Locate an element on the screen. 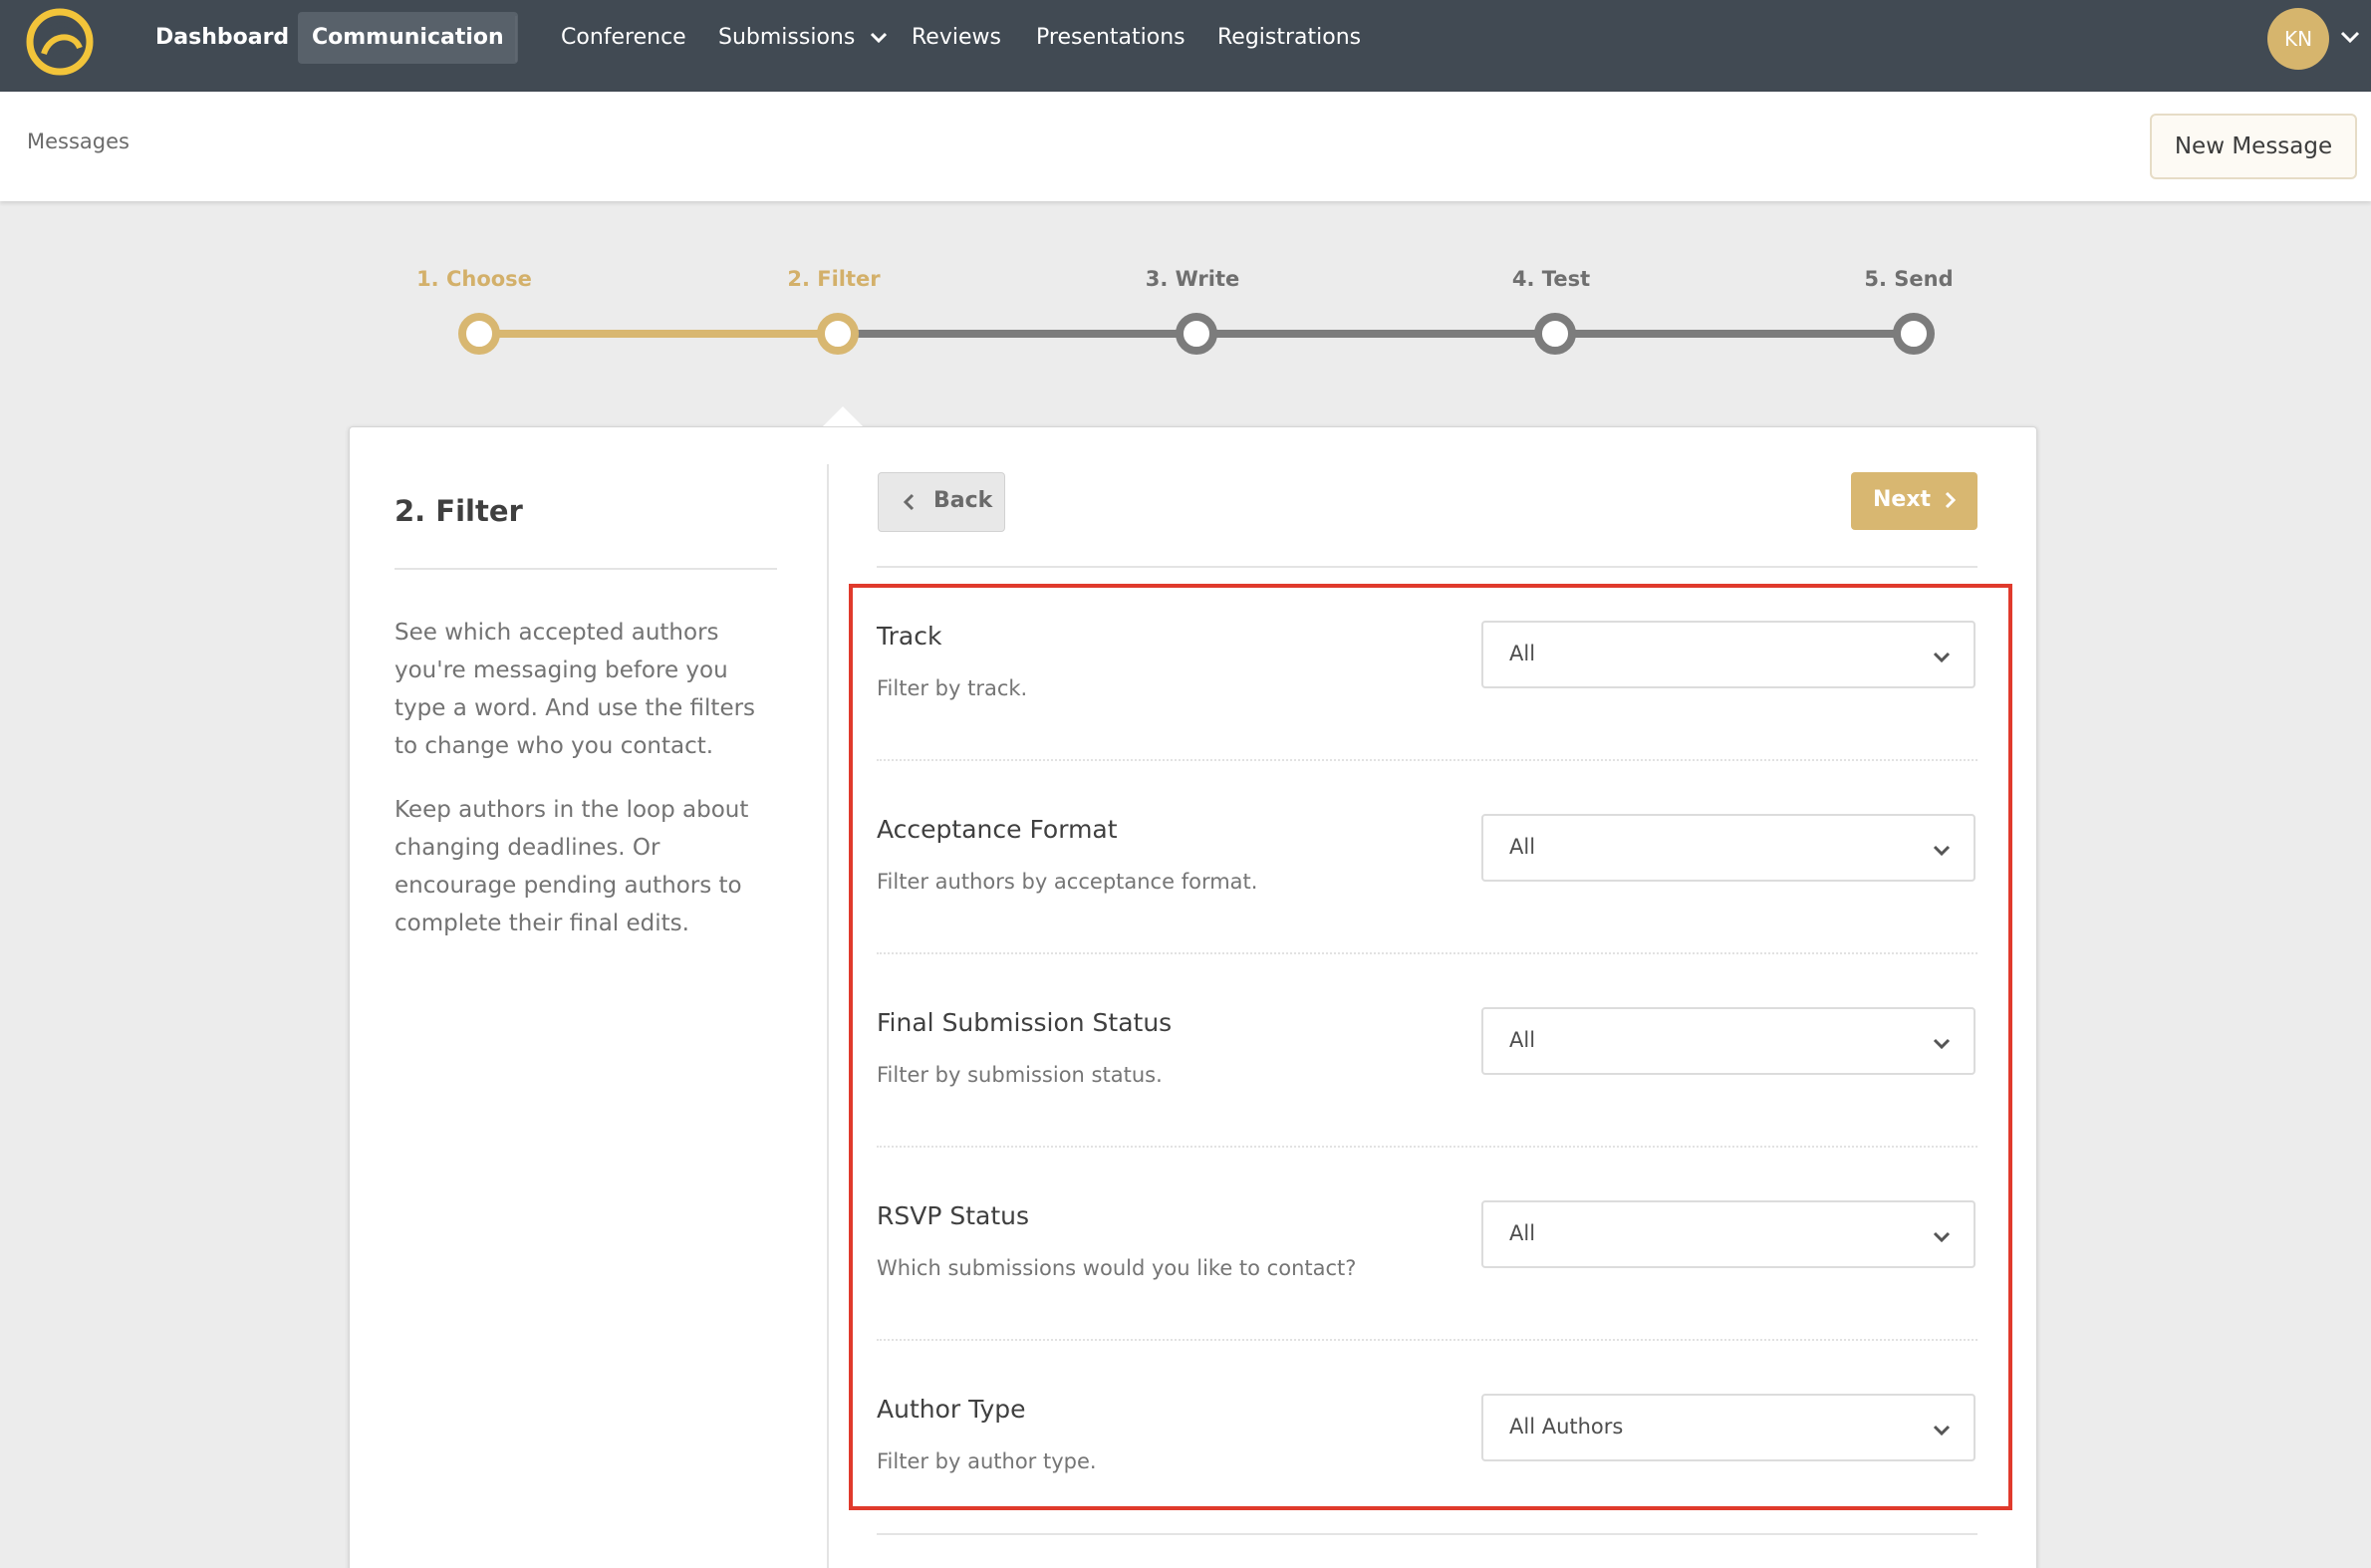 Image resolution: width=2371 pixels, height=1568 pixels. nav-conference: Conference is located at coordinates (623, 38).